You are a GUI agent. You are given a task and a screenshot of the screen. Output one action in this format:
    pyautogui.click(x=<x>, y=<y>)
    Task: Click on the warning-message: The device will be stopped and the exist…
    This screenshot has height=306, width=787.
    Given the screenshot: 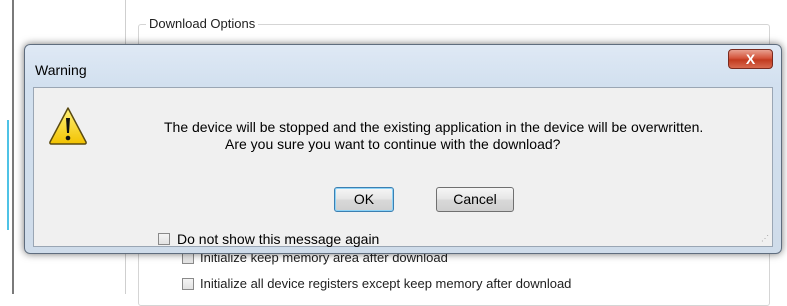 What is the action you would take?
    pyautogui.click(x=469, y=136)
    